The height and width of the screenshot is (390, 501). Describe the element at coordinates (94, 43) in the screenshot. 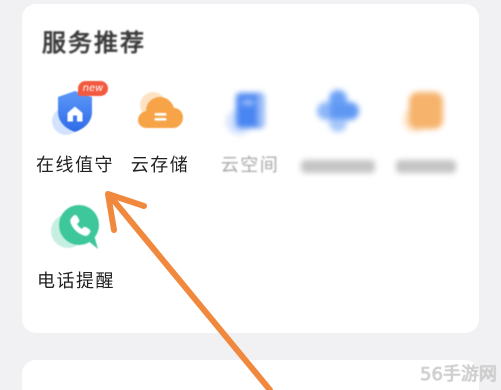

I see `section-title: 服务推荐` at that location.